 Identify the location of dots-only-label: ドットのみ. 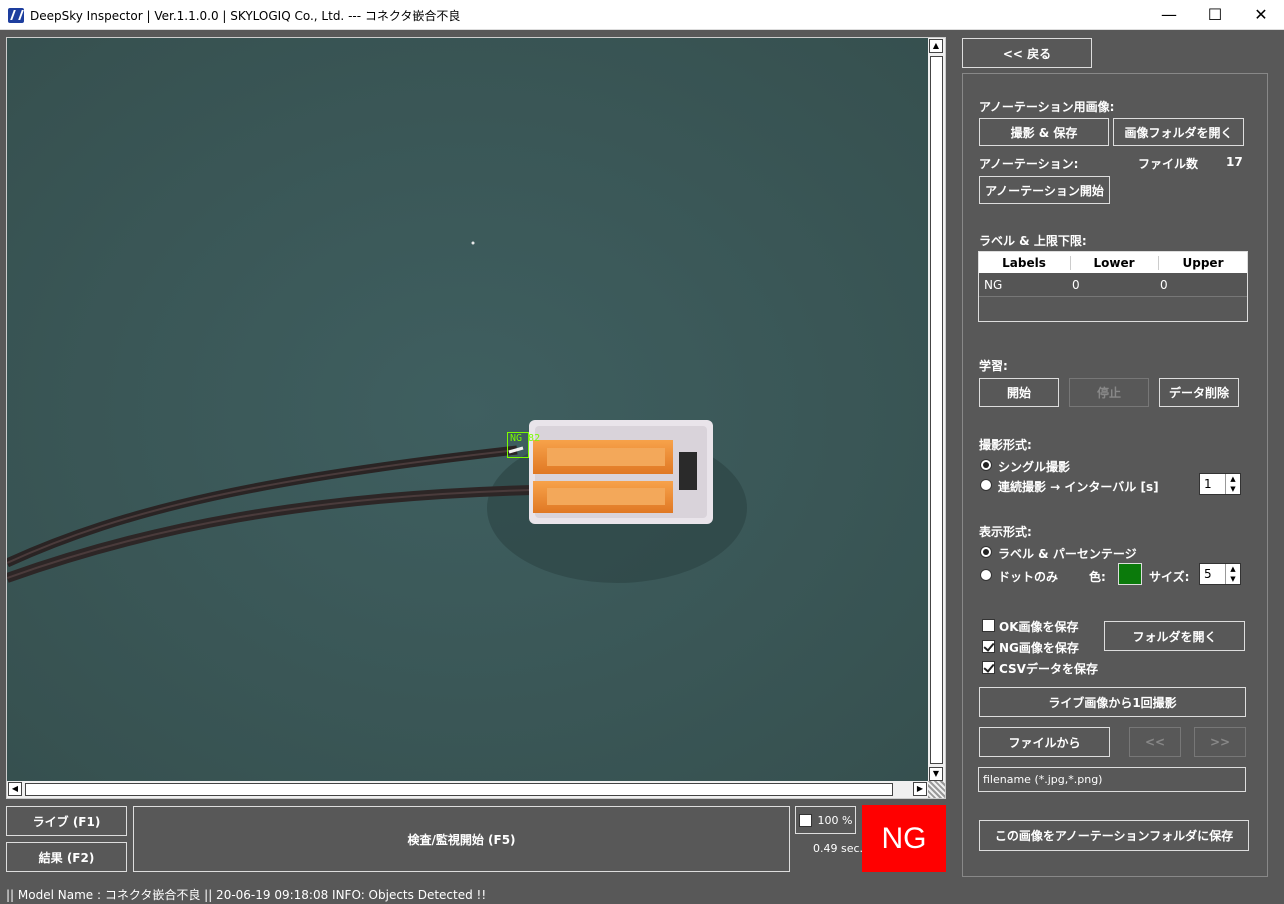
(1028, 577).